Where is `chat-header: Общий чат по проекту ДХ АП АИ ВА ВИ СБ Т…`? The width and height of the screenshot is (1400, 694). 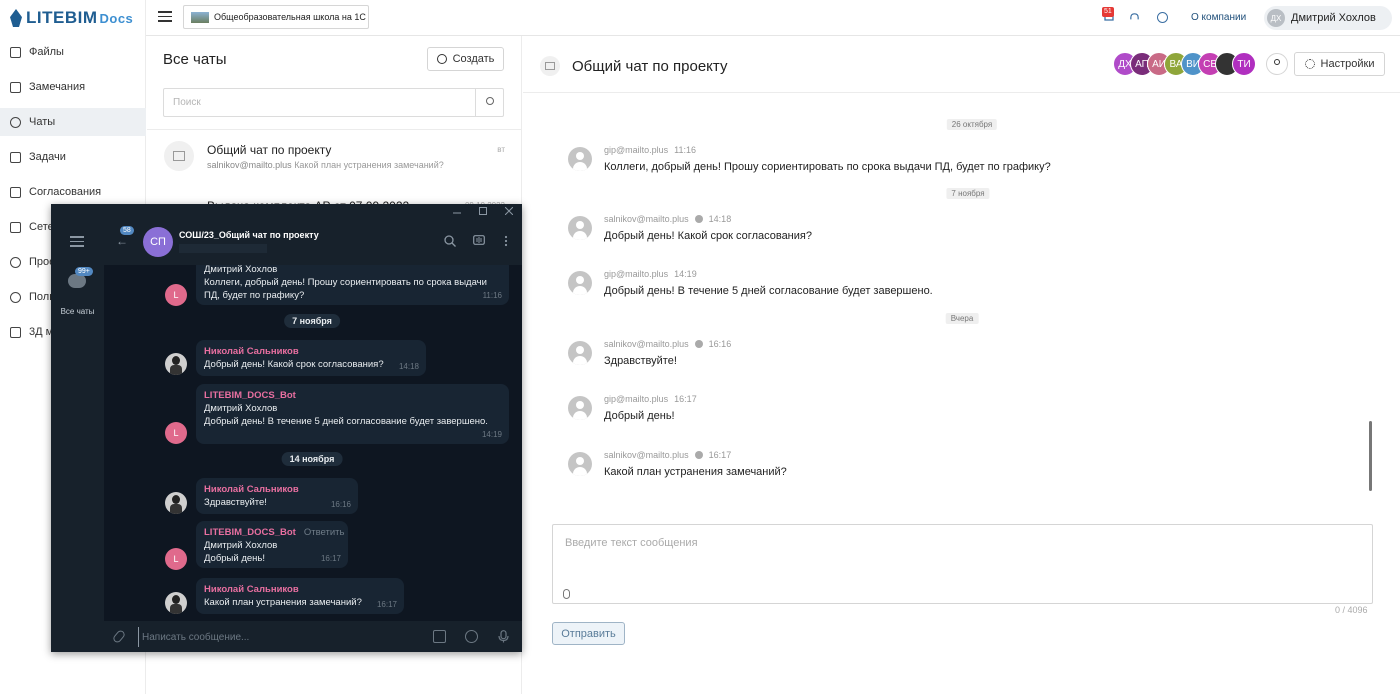 chat-header: Общий чат по проекту ДХ АП АИ ВА ВИ СБ Т… is located at coordinates (961, 64).